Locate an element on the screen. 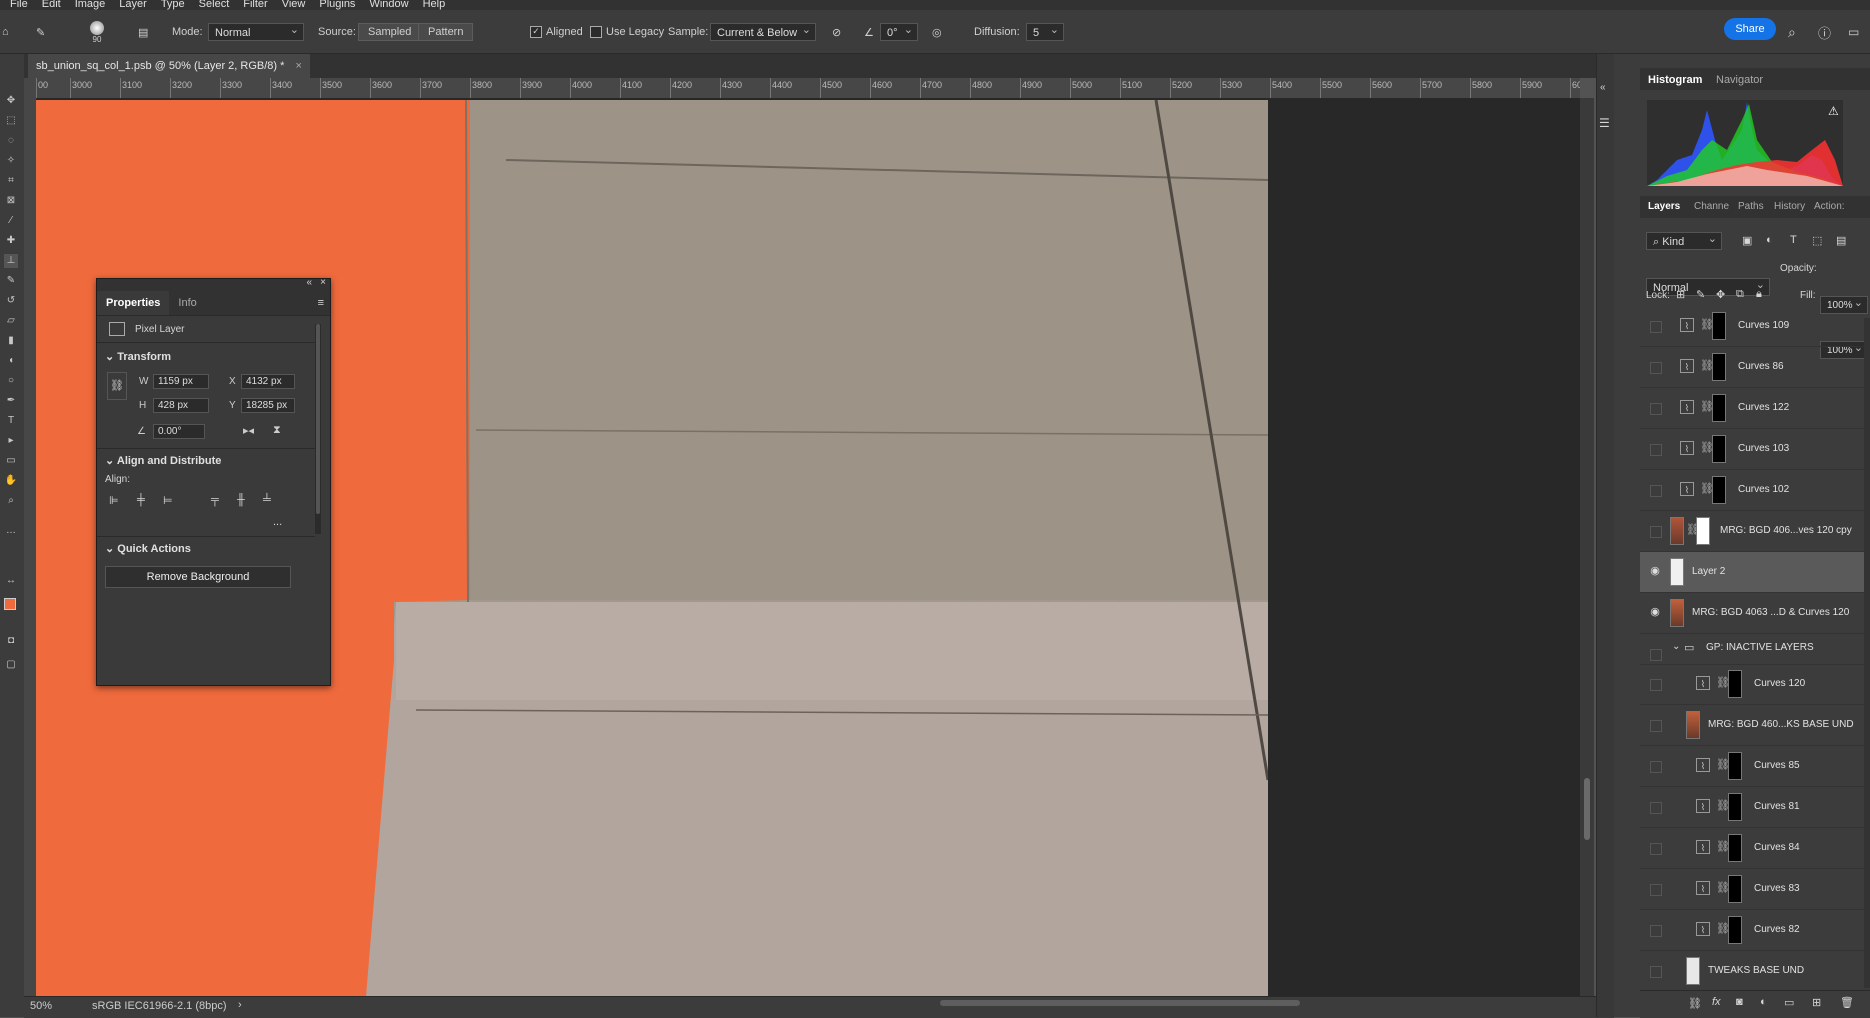  close-tab-icon: × is located at coordinates (298, 66).